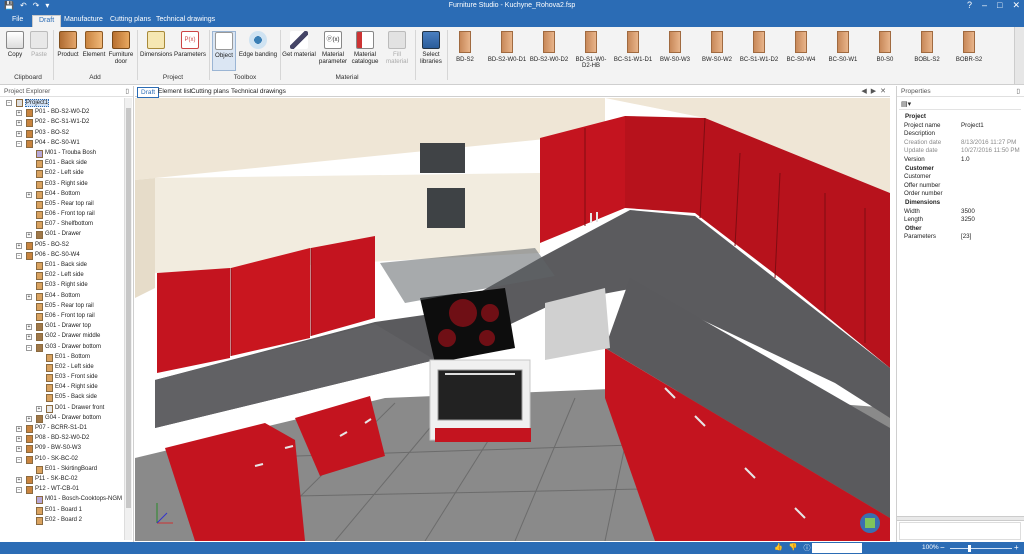  What do you see at coordinates (62, 348) in the screenshot?
I see `tree-item: − G03 - Drawer bottom` at bounding box center [62, 348].